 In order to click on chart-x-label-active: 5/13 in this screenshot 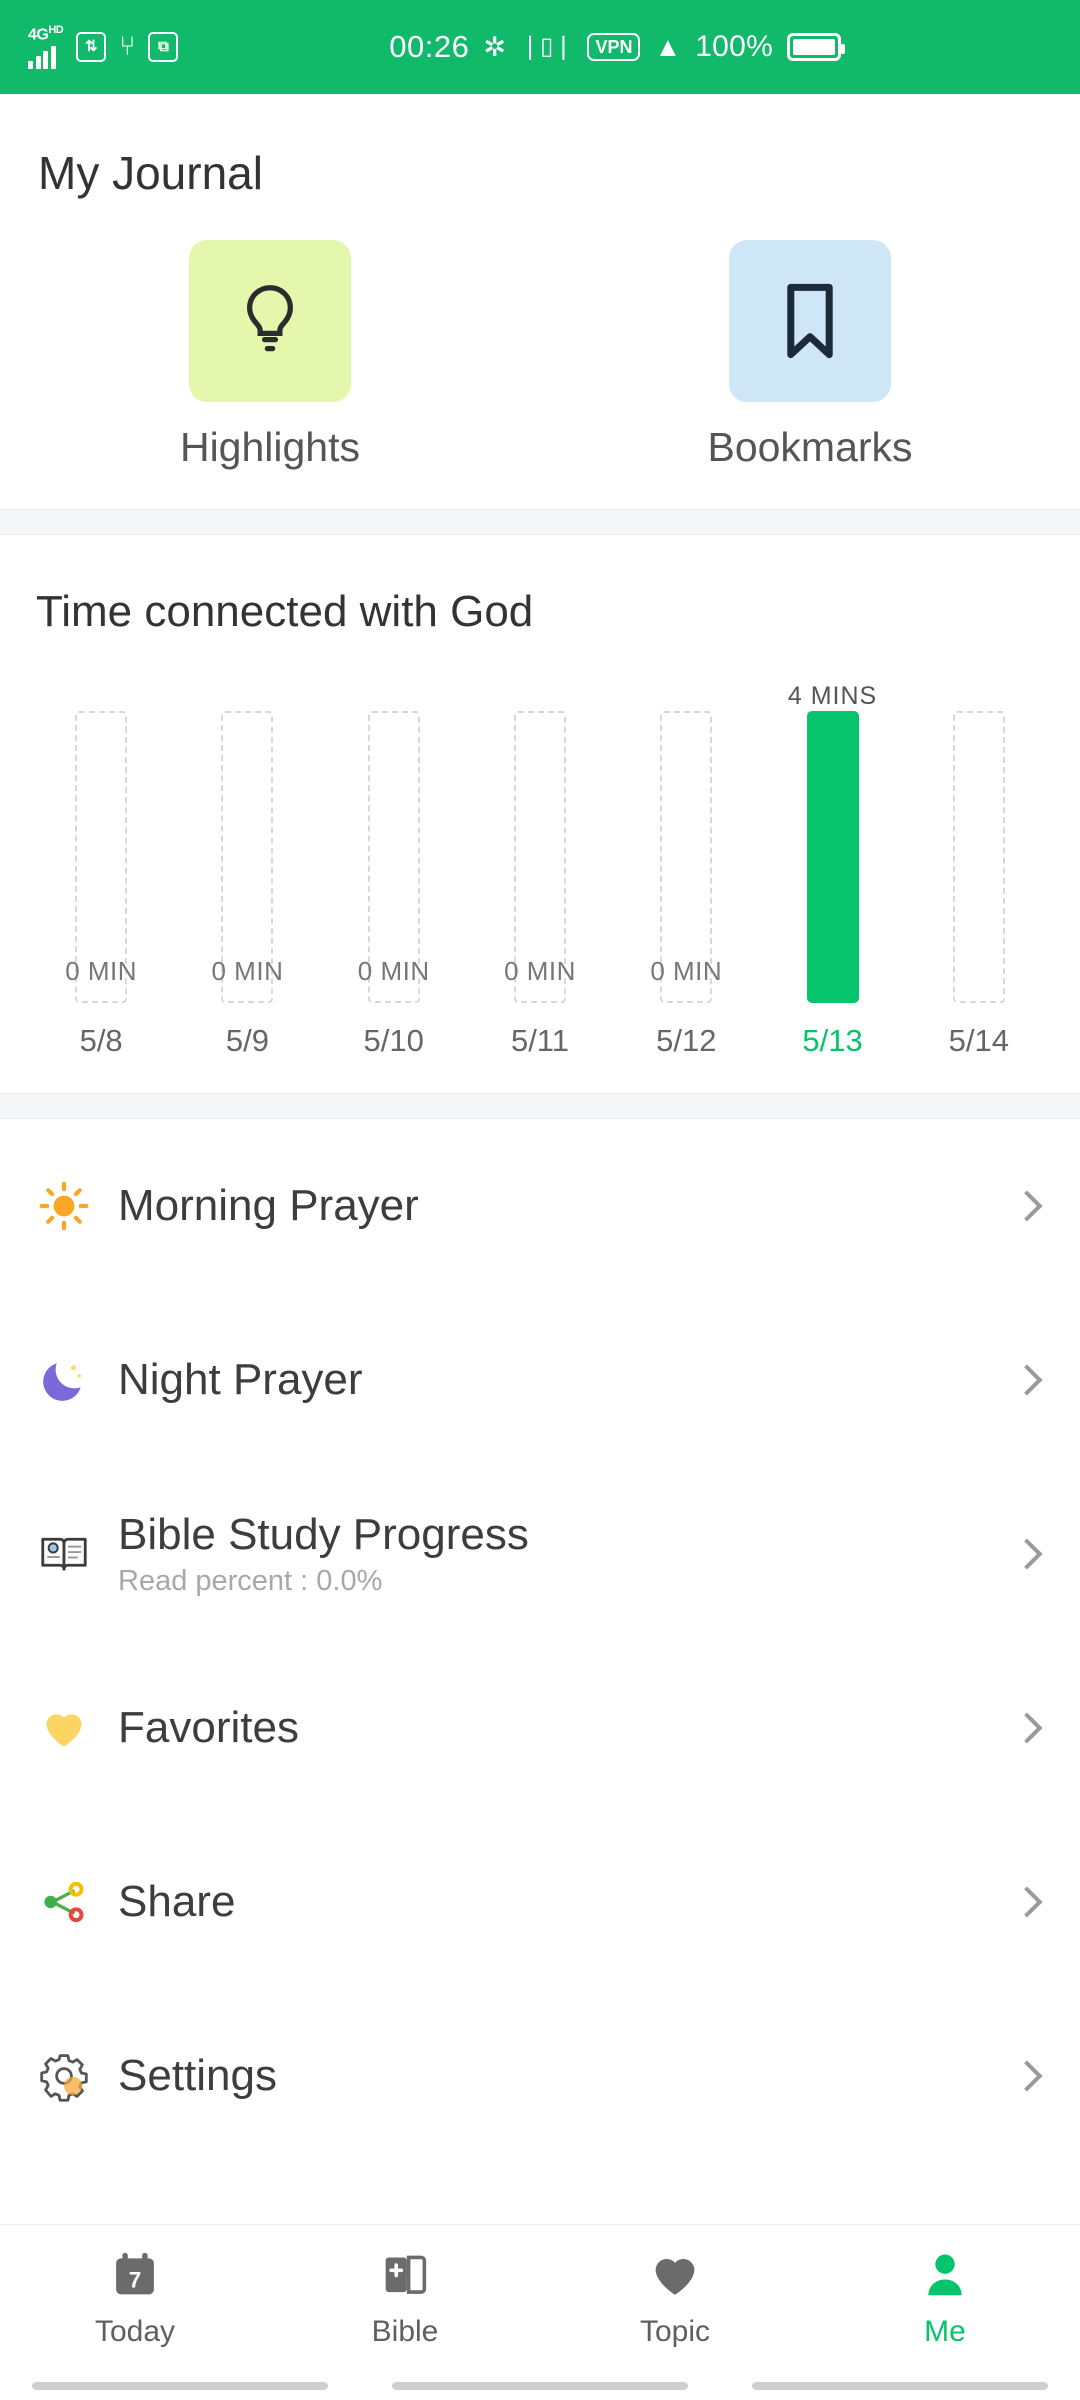, I will do `click(832, 1040)`.